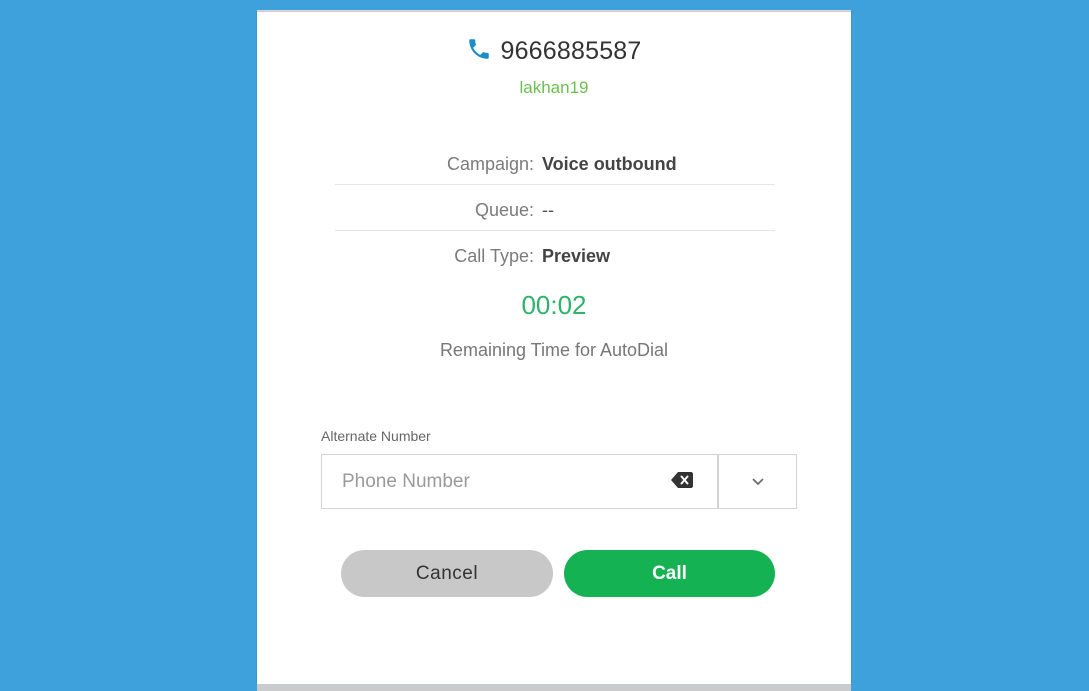 Image resolution: width=1089 pixels, height=691 pixels. I want to click on campaign-row: Campaign: Voice outbound, so click(555, 164).